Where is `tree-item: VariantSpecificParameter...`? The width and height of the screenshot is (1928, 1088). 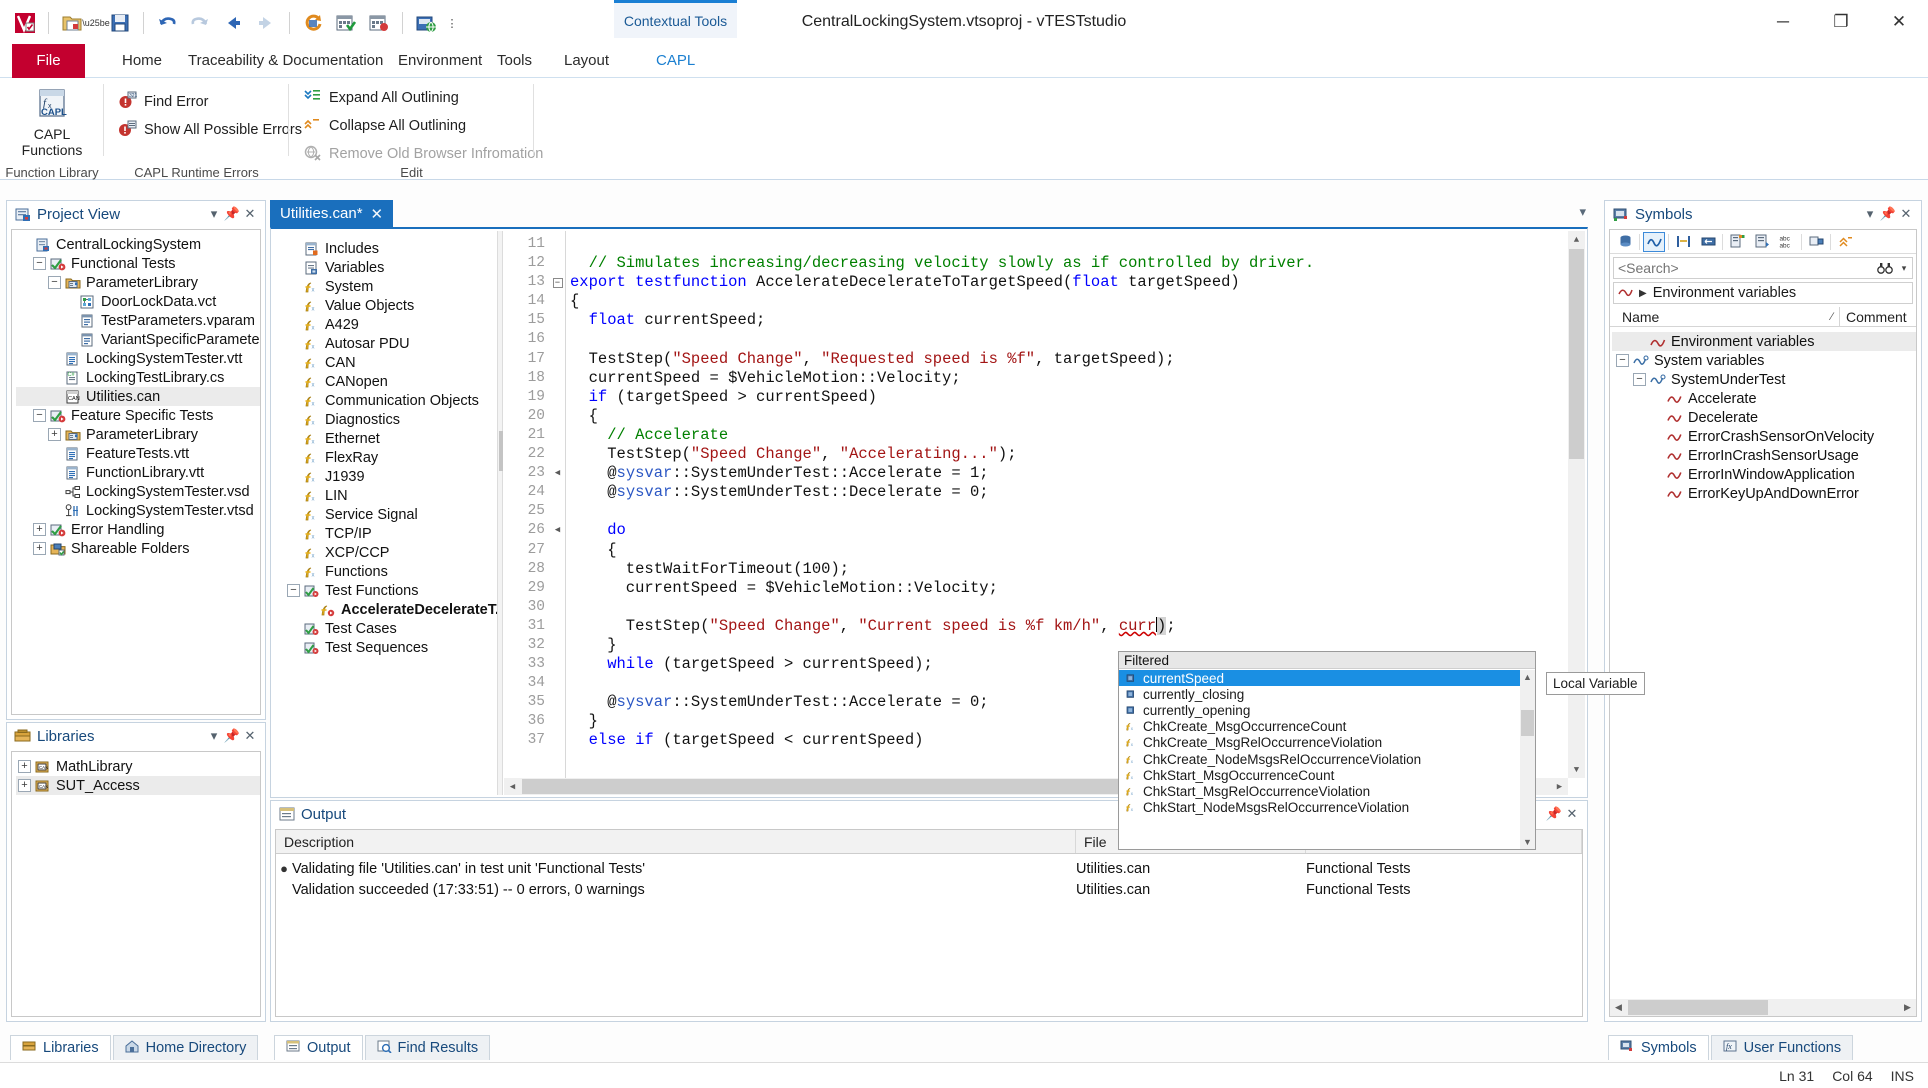 tree-item: VariantSpecificParameter... is located at coordinates (138, 339).